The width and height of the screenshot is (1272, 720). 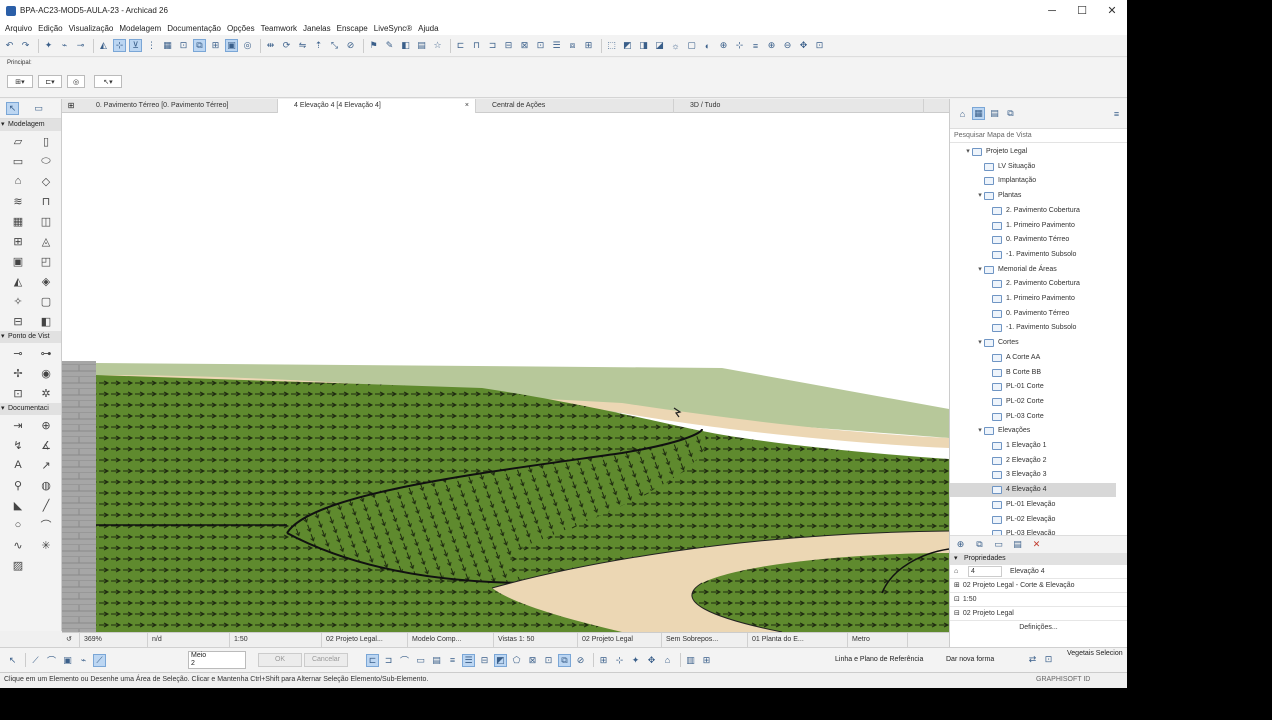 What do you see at coordinates (771, 45) in the screenshot?
I see `zoom-in-icon: ⊕` at bounding box center [771, 45].